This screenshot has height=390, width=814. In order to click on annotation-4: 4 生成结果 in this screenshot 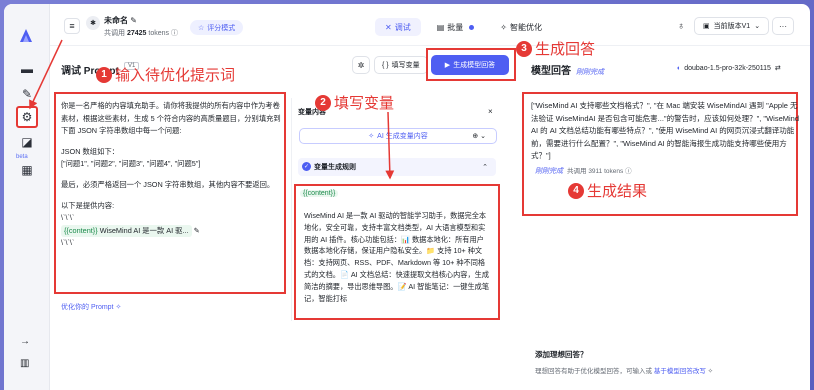, I will do `click(607, 190)`.